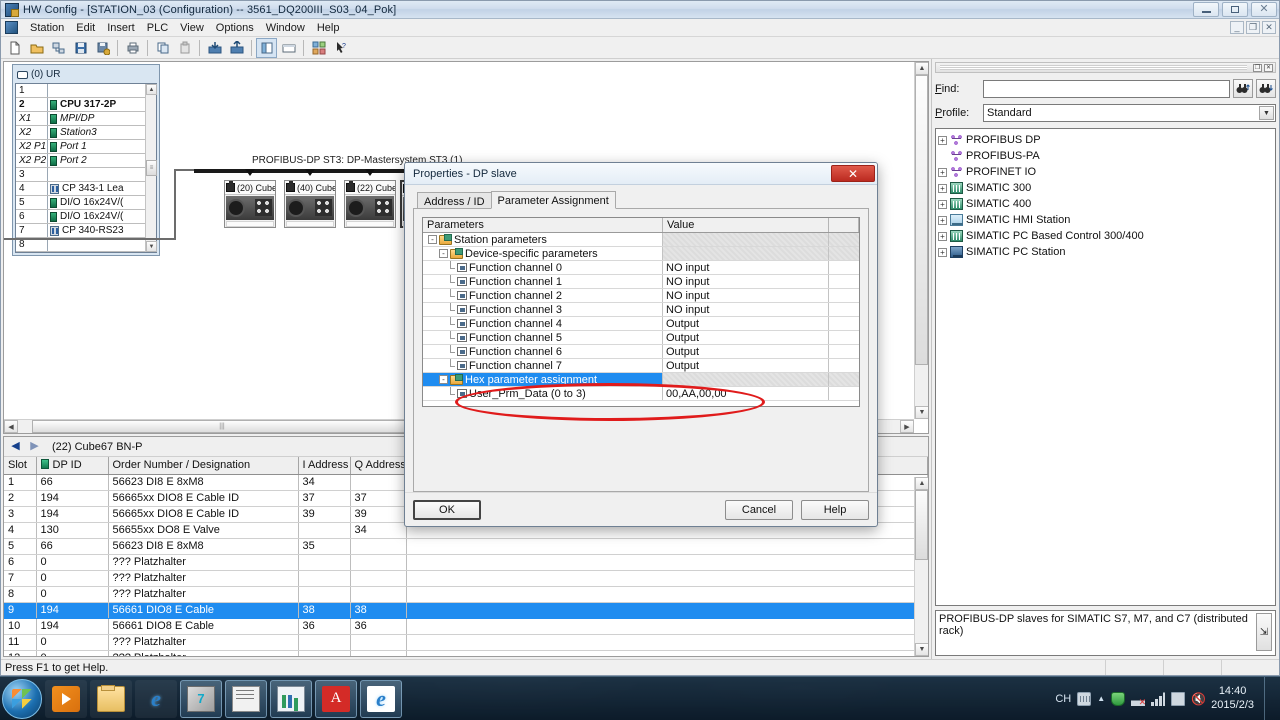  Describe the element at coordinates (835, 509) in the screenshot. I see `help-button: Help` at that location.